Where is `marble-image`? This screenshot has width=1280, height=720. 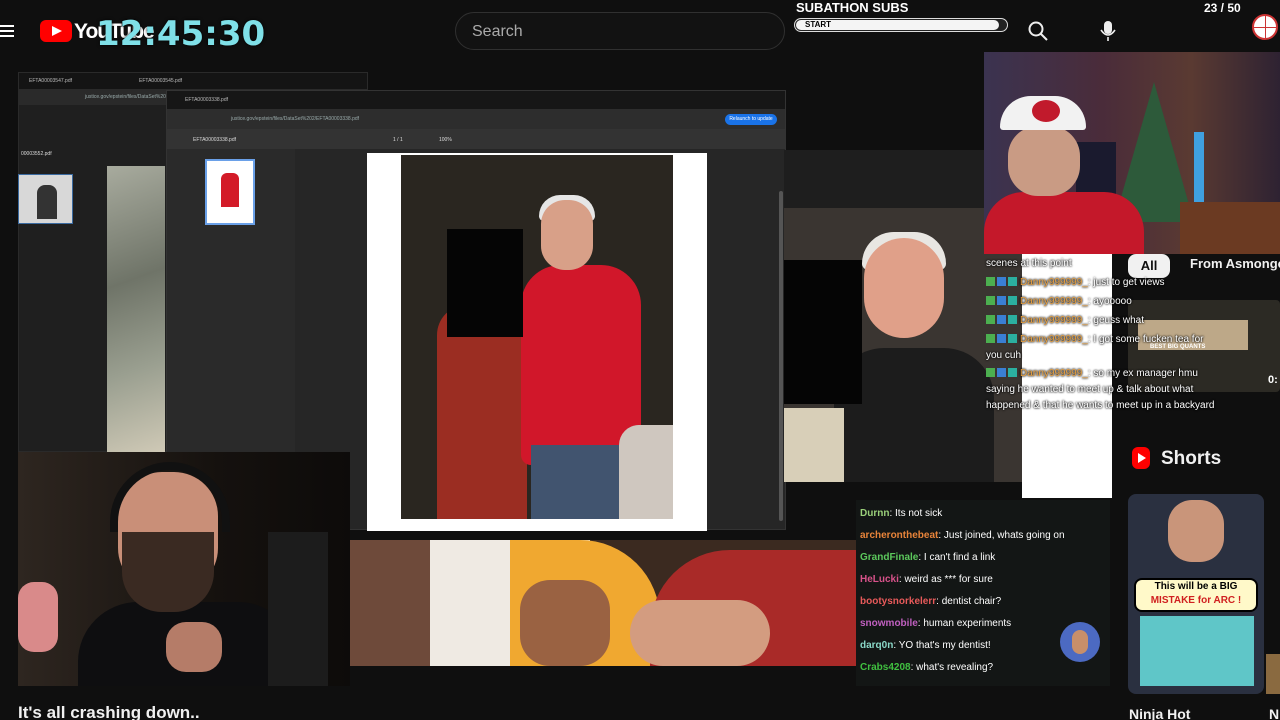 marble-image is located at coordinates (136, 309).